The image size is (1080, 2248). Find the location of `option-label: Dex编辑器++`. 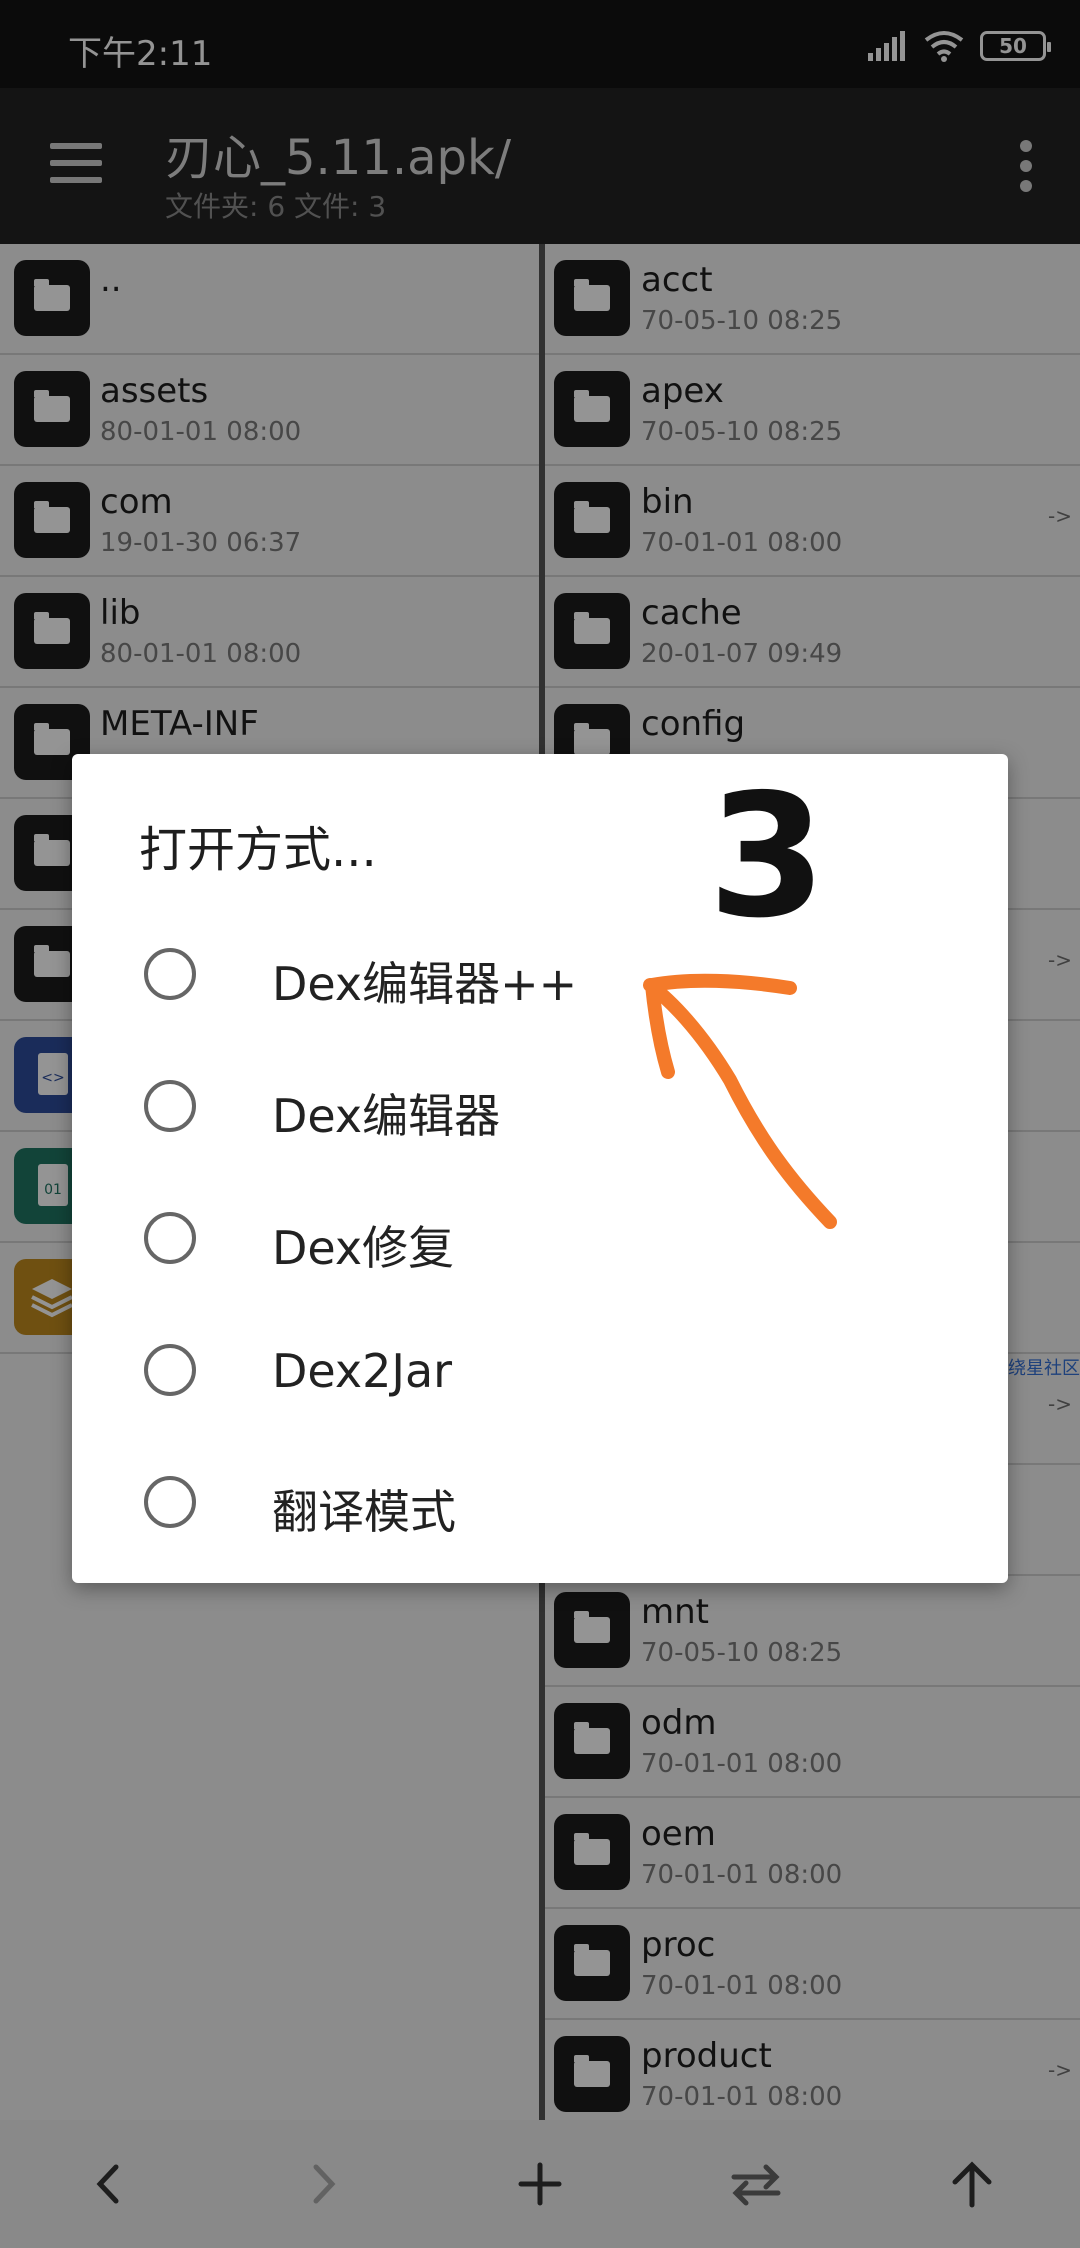

option-label: Dex编辑器++ is located at coordinates (425, 984).